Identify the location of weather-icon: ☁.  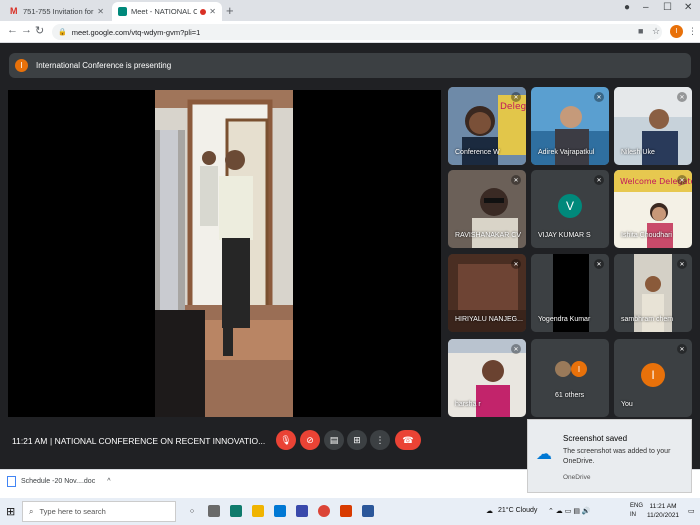
(489, 511).